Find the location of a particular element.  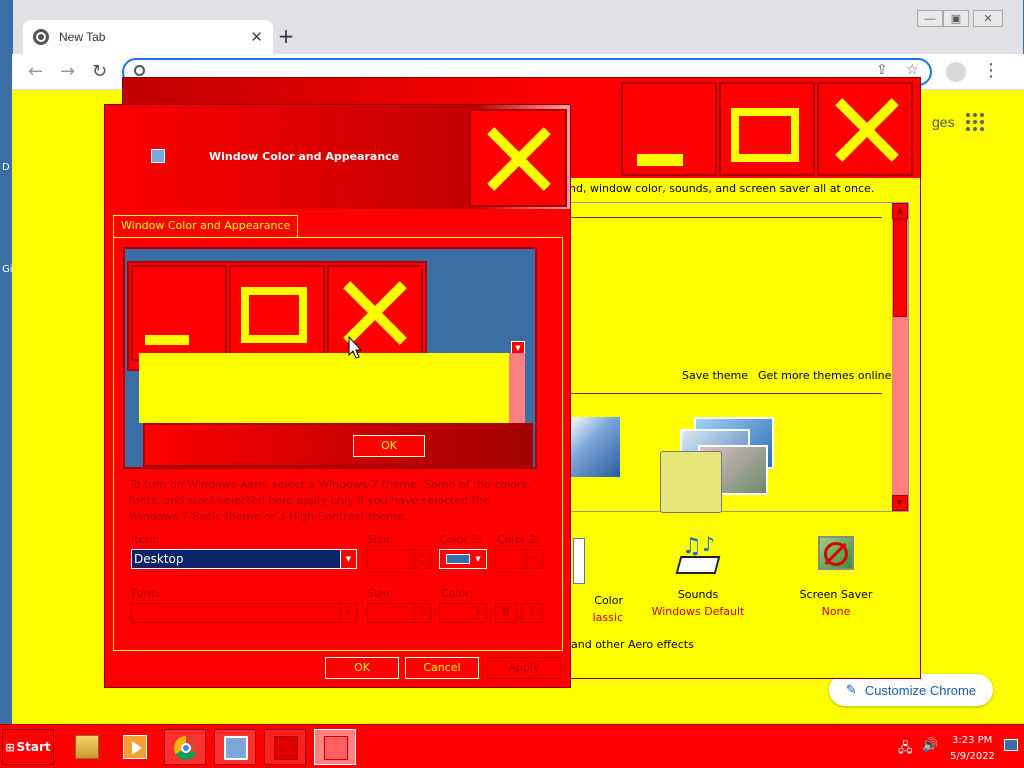

save-theme-link: Save theme is located at coordinates (715, 375).